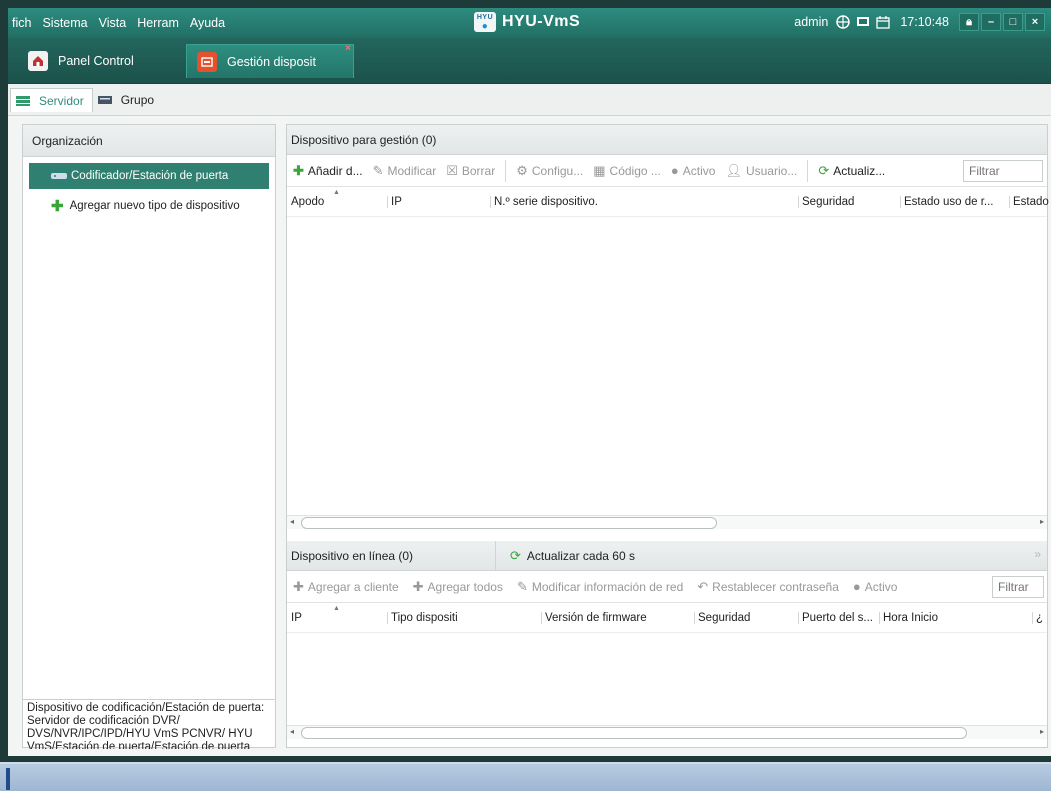 Image resolution: width=1051 pixels, height=791 pixels. Describe the element at coordinates (733, 170) in the screenshot. I see `user-icon: 👤︎` at that location.